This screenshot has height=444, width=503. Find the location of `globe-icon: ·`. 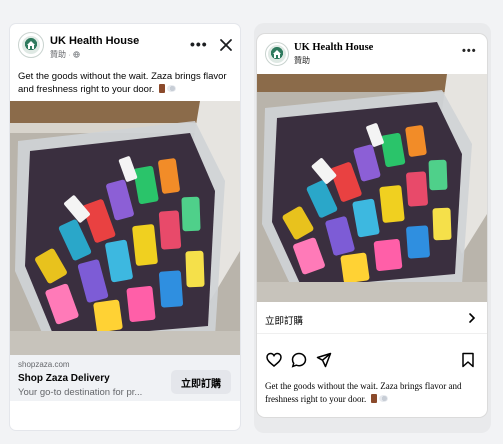

globe-icon: · is located at coordinates (69, 55).